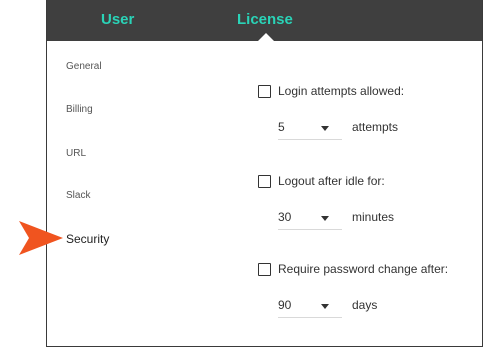 This screenshot has width=490, height=352. Describe the element at coordinates (264, 91) in the screenshot. I see `login-attempts-checkbox` at that location.